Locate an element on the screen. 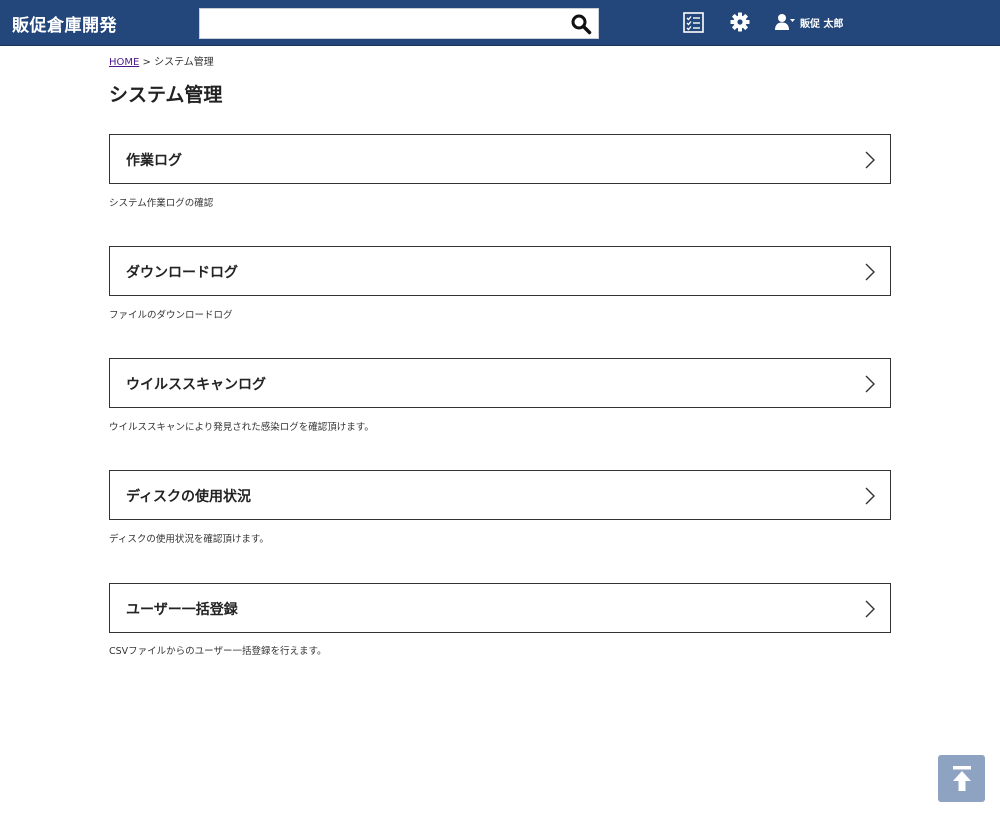  menu-card-description: ファイルのダウンロードログ is located at coordinates (171, 315).